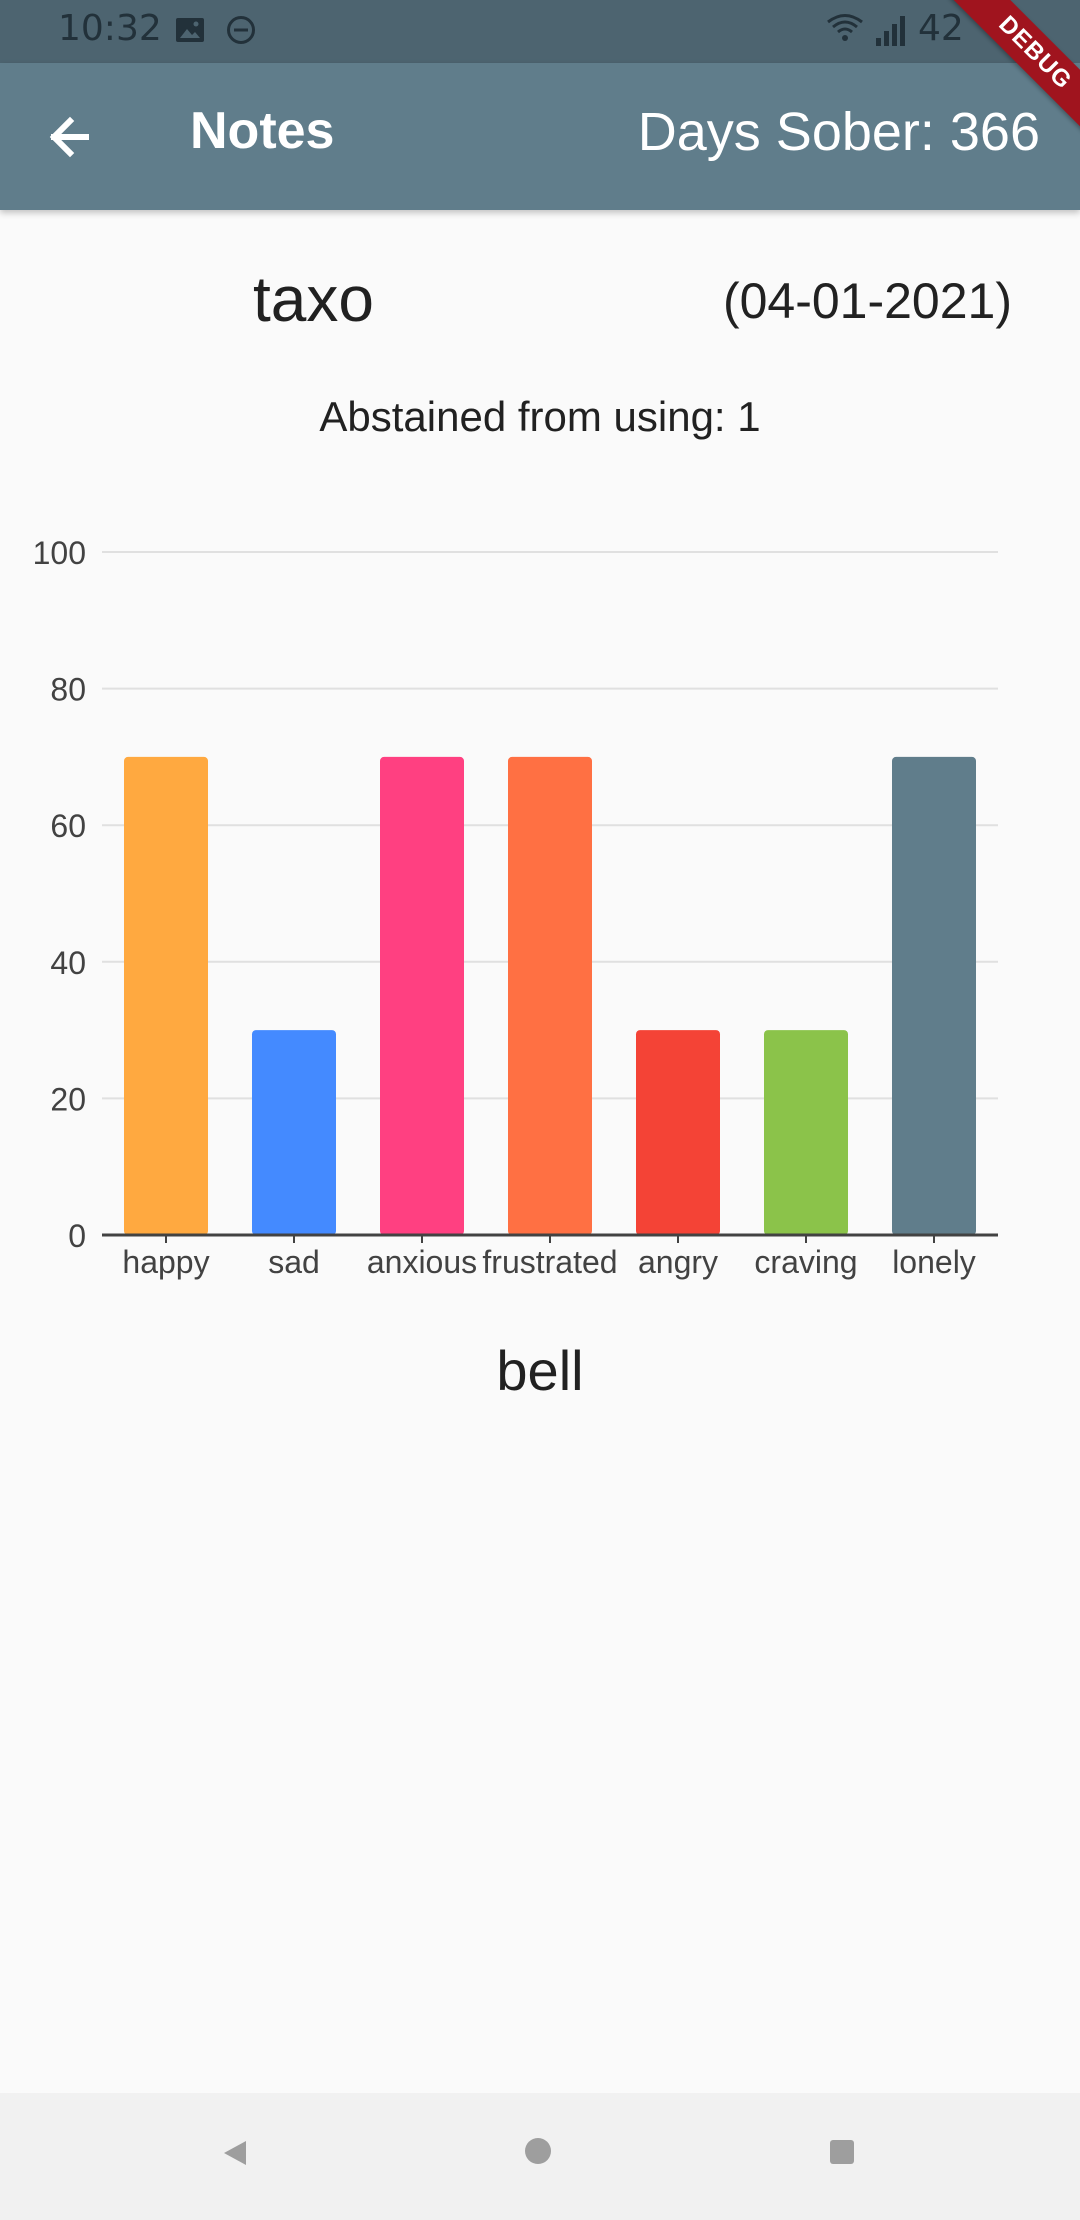 Image resolution: width=1080 pixels, height=2220 pixels. Describe the element at coordinates (934, 995) in the screenshot. I see `bar-lonely` at that location.